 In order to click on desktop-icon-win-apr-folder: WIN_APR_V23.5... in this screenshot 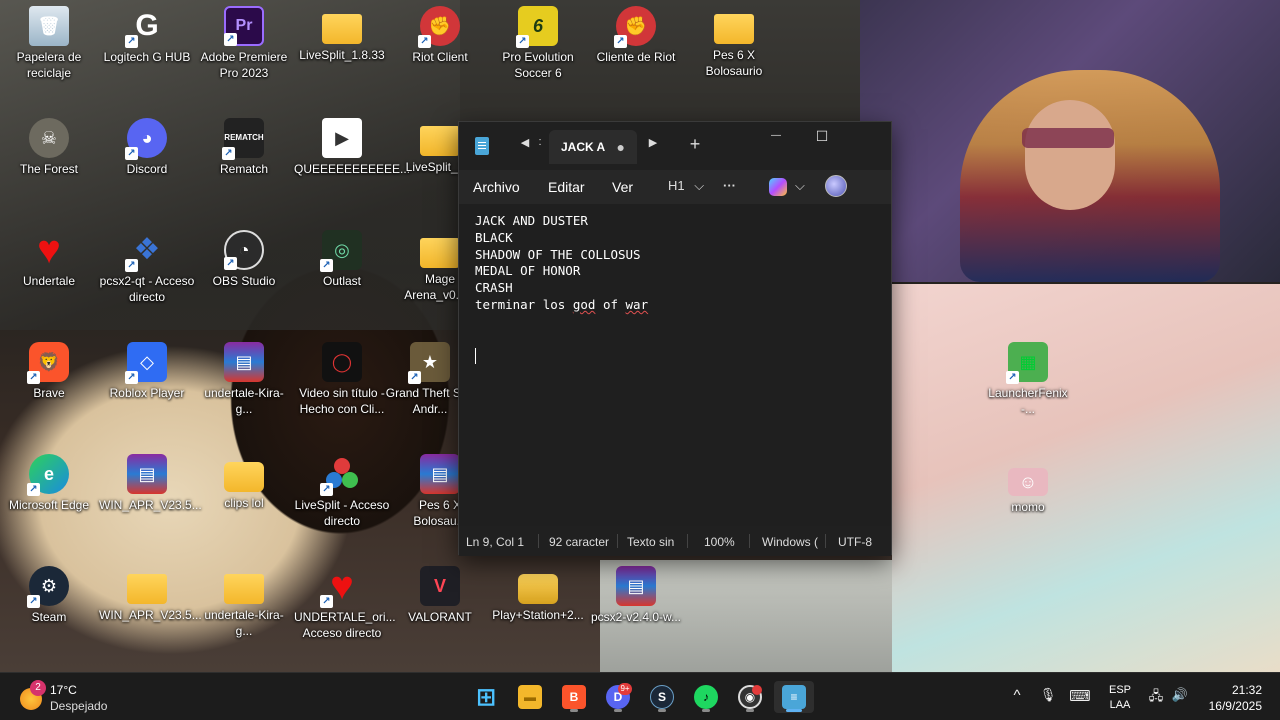, I will do `click(150, 594)`.